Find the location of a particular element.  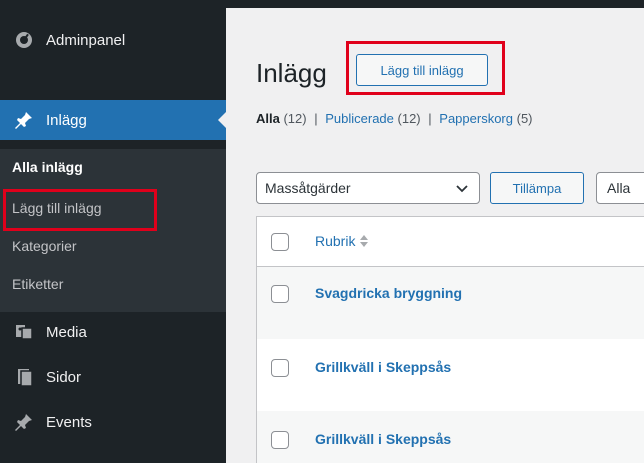

select-all-checkbox is located at coordinates (280, 242).